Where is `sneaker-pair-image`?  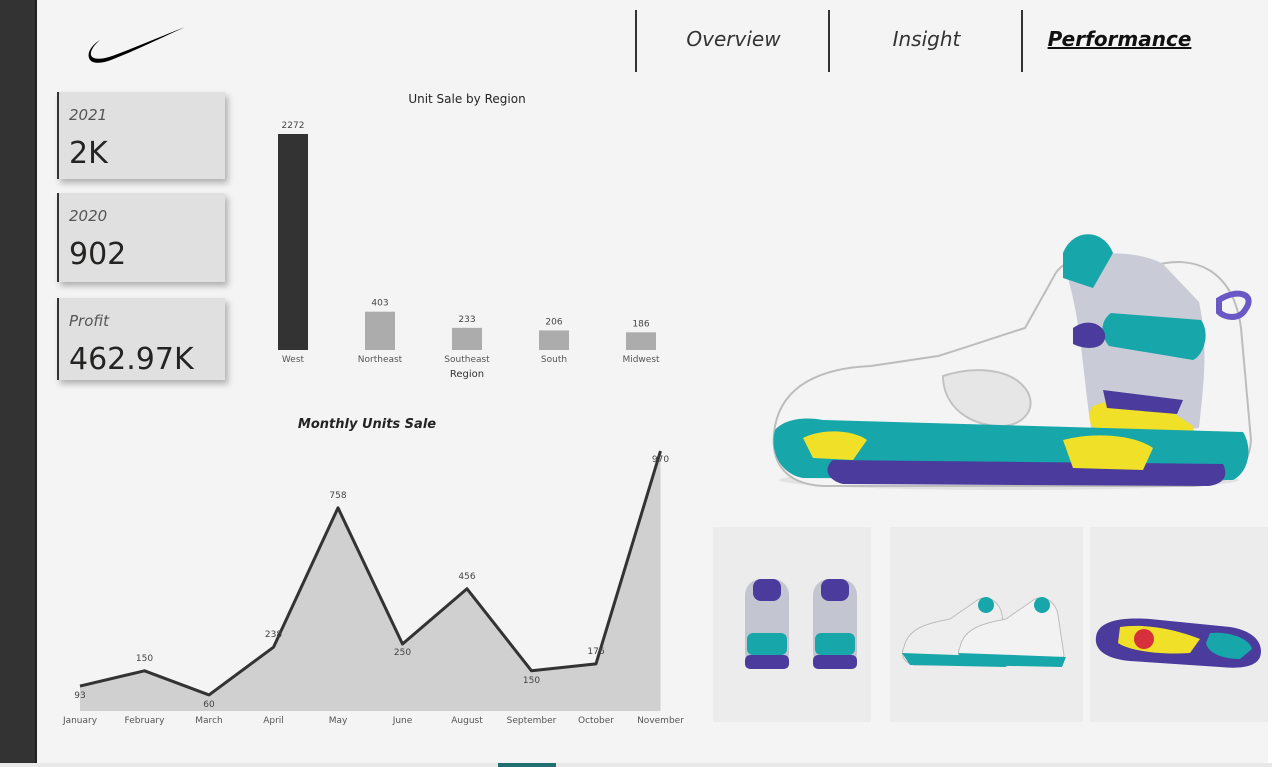
sneaker-pair-image is located at coordinates (983, 632).